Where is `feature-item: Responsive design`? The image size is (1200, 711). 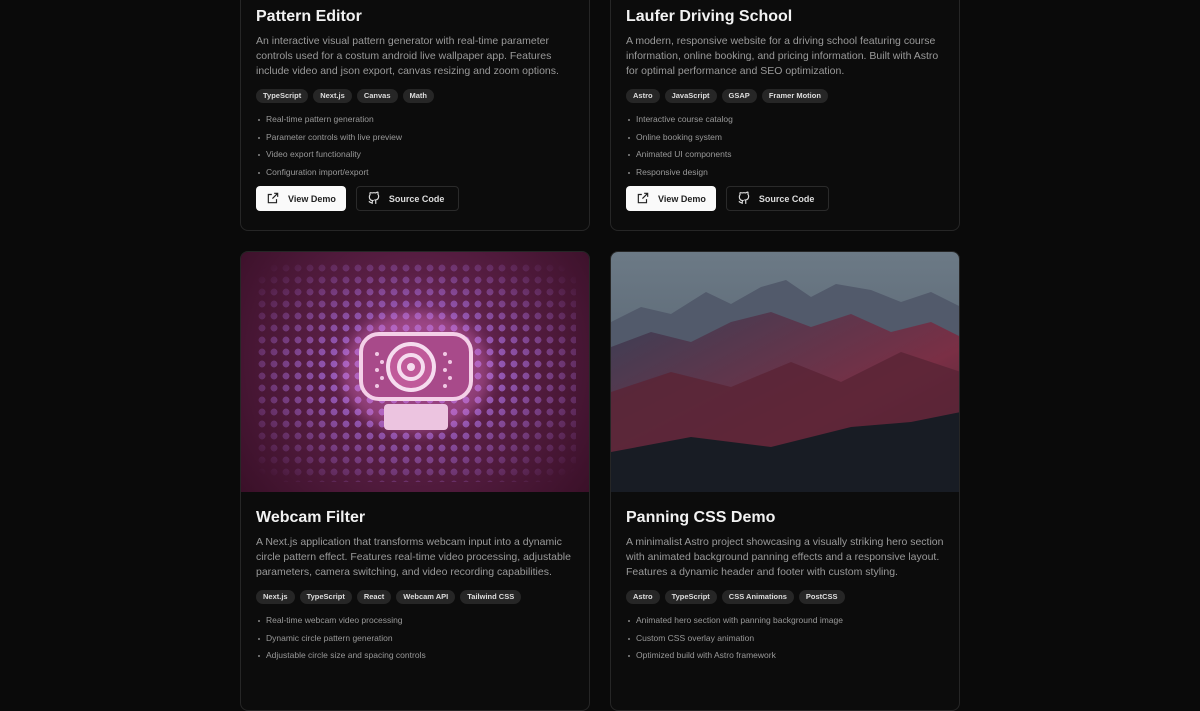 feature-item: Responsive design is located at coordinates (786, 173).